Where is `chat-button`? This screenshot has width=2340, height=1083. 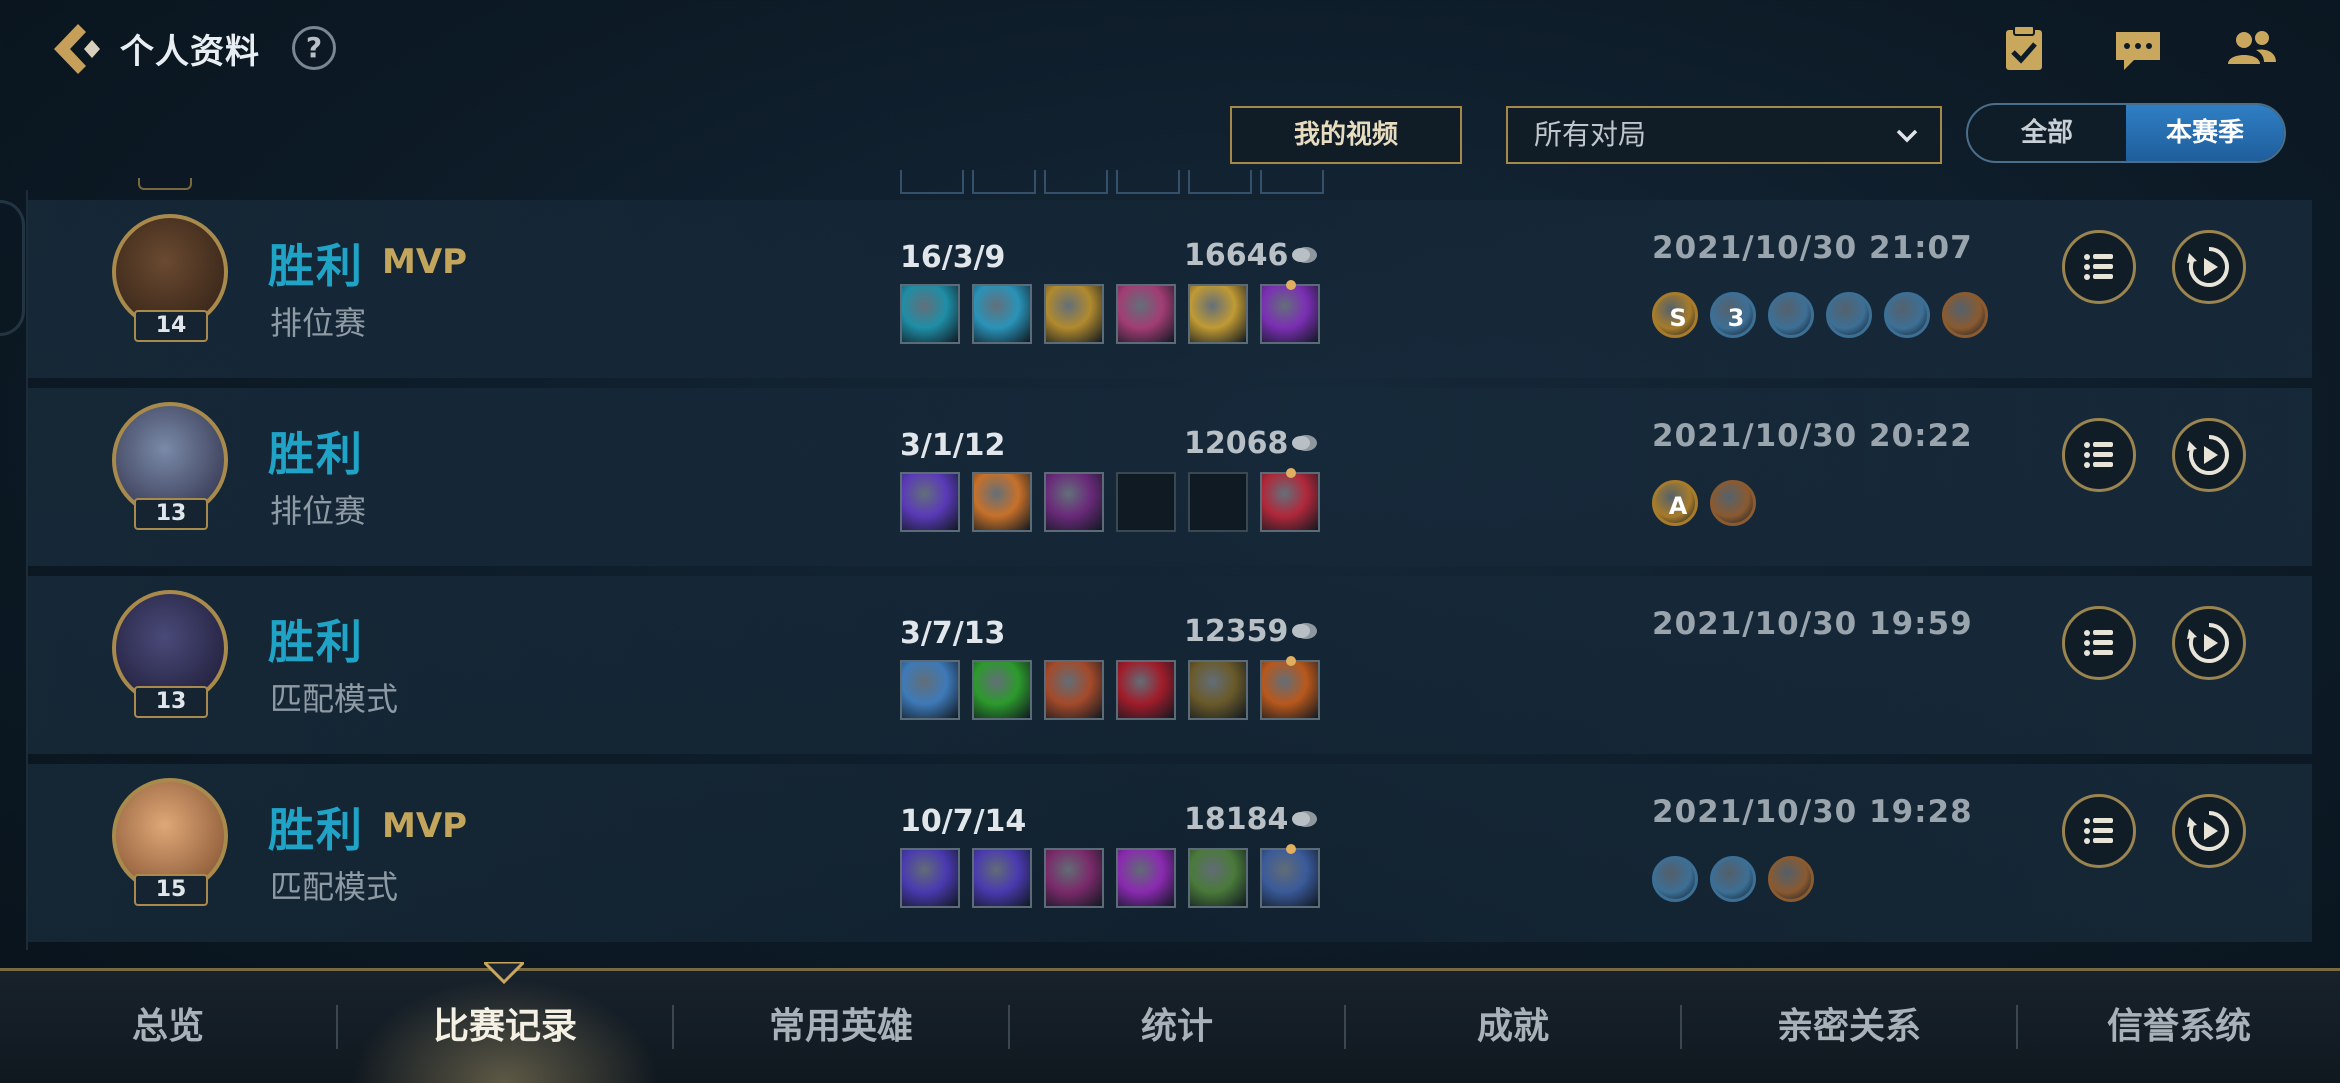
chat-button is located at coordinates (2138, 49).